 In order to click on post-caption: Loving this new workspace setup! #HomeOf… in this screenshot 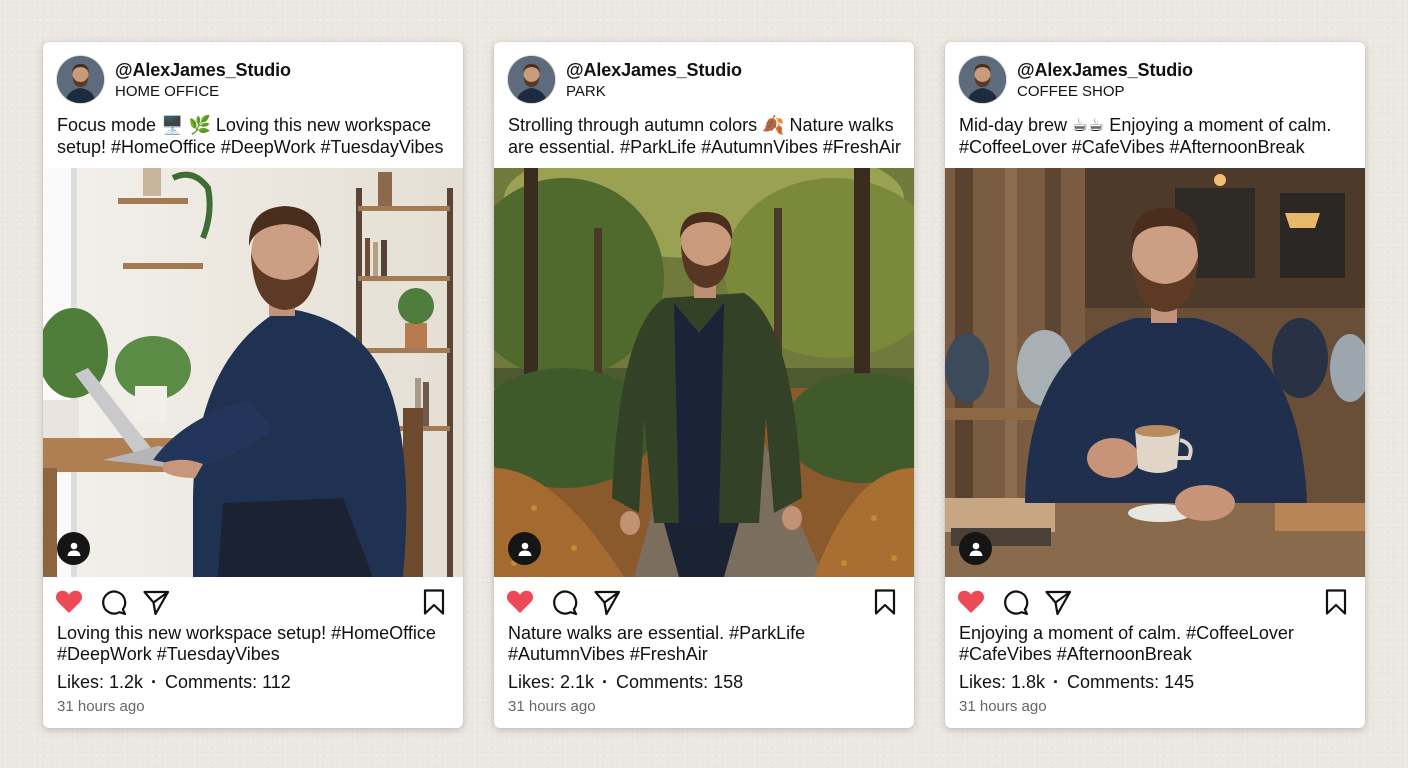, I will do `click(246, 643)`.